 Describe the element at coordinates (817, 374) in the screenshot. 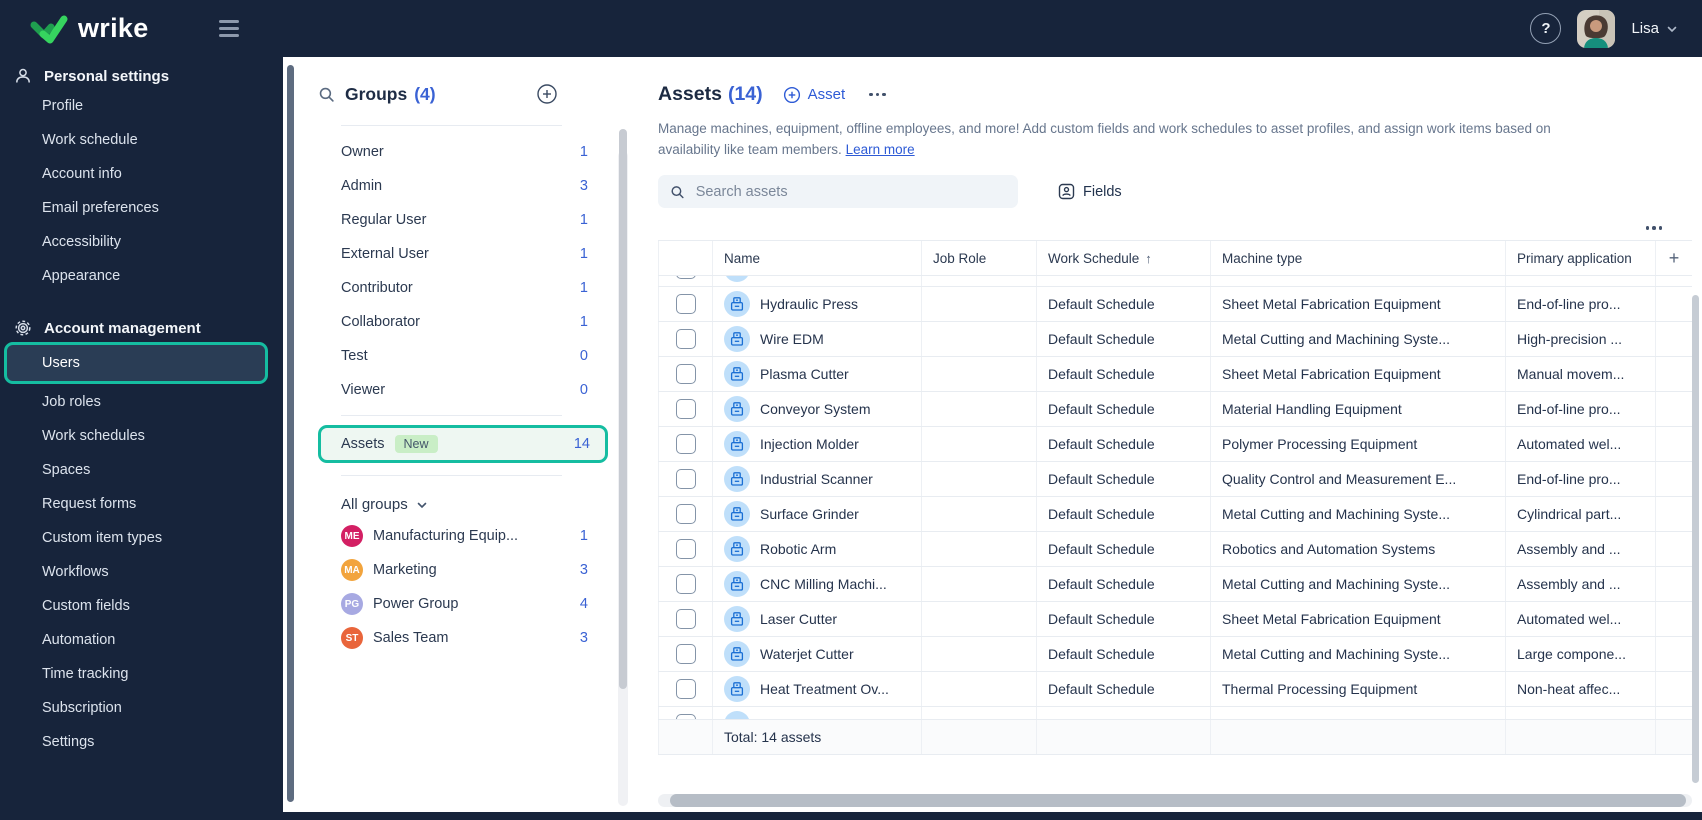

I see `cell-name: Plasma Cutter` at that location.